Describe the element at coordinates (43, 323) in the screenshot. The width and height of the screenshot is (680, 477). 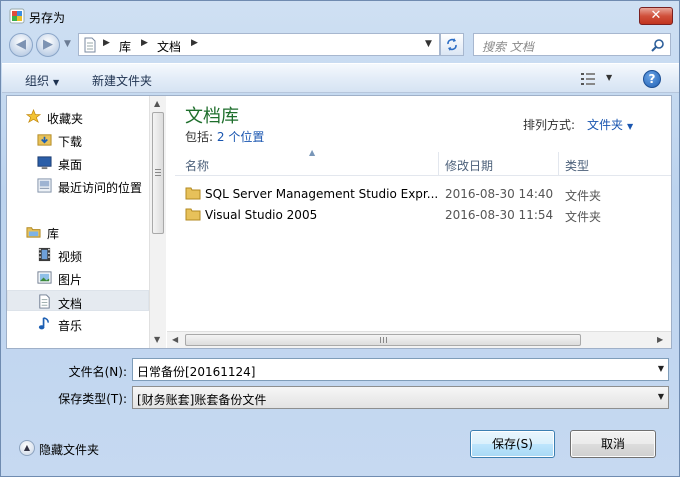
I see `music-icon` at that location.